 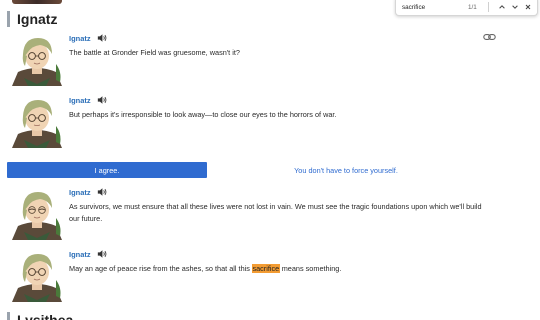 I want to click on section-header: Ignatz, so click(x=32, y=19).